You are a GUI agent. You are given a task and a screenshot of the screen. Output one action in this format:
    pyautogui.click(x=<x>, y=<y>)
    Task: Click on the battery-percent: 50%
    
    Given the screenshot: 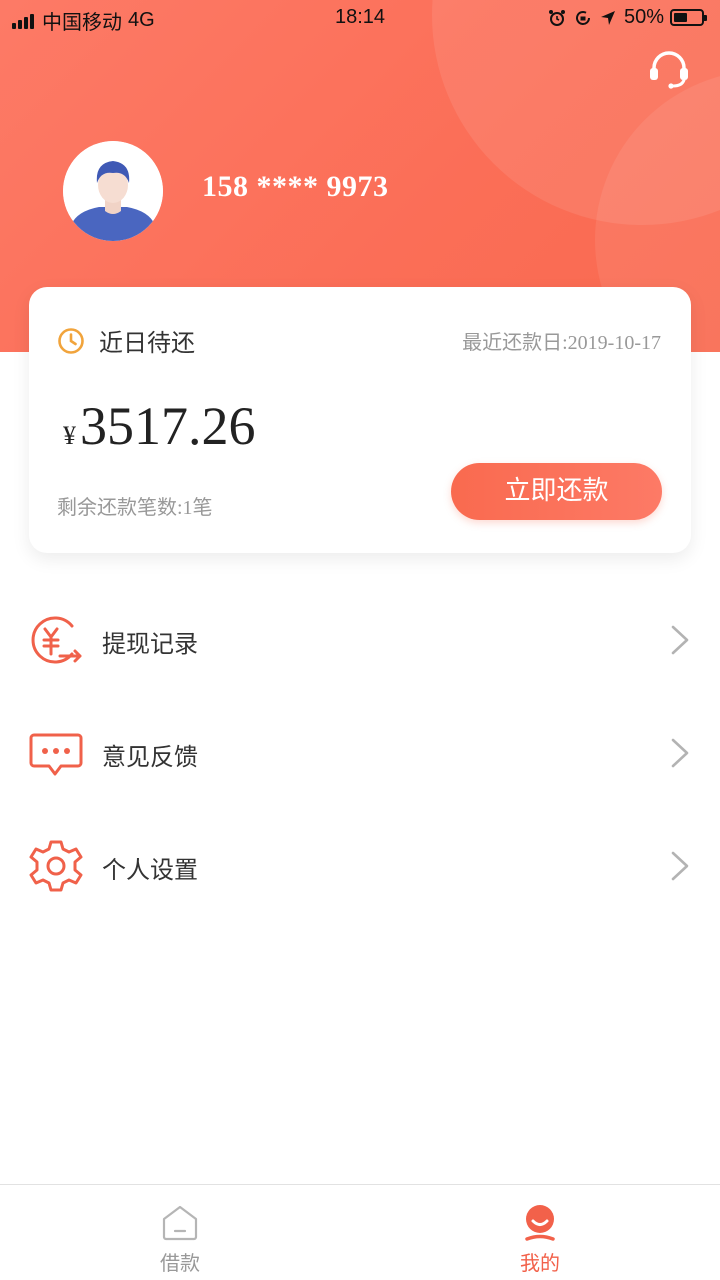 What is the action you would take?
    pyautogui.click(x=643, y=17)
    